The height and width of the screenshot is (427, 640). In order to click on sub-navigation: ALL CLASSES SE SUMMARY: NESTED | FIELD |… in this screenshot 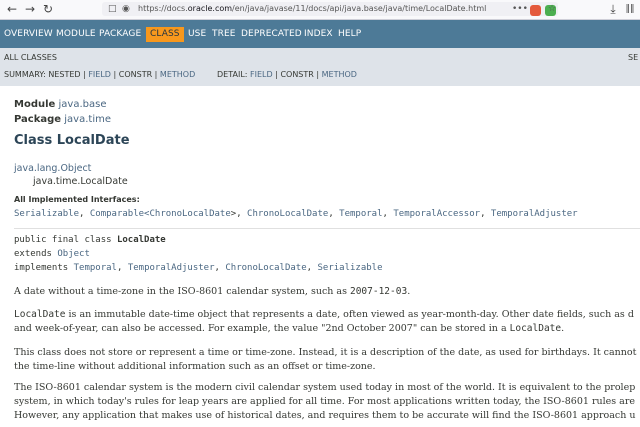, I will do `click(320, 67)`.